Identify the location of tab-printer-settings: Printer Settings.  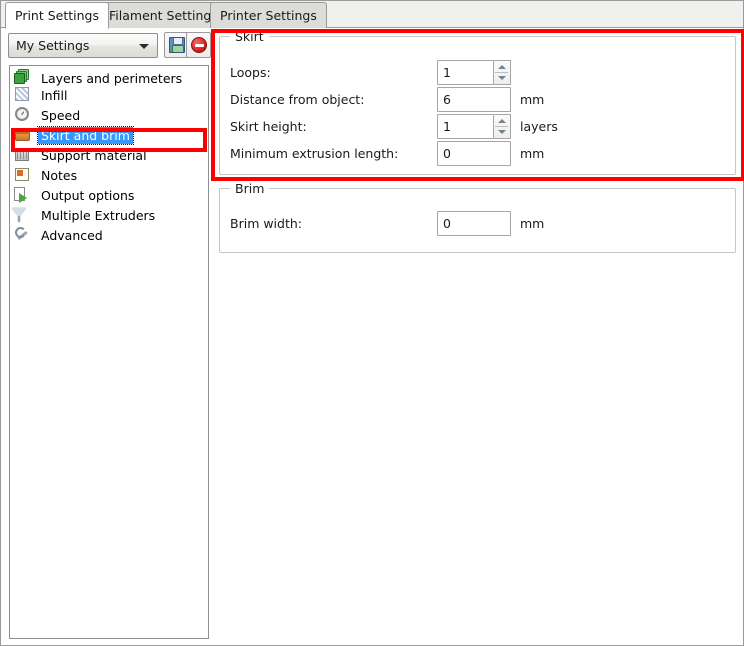
(268, 15).